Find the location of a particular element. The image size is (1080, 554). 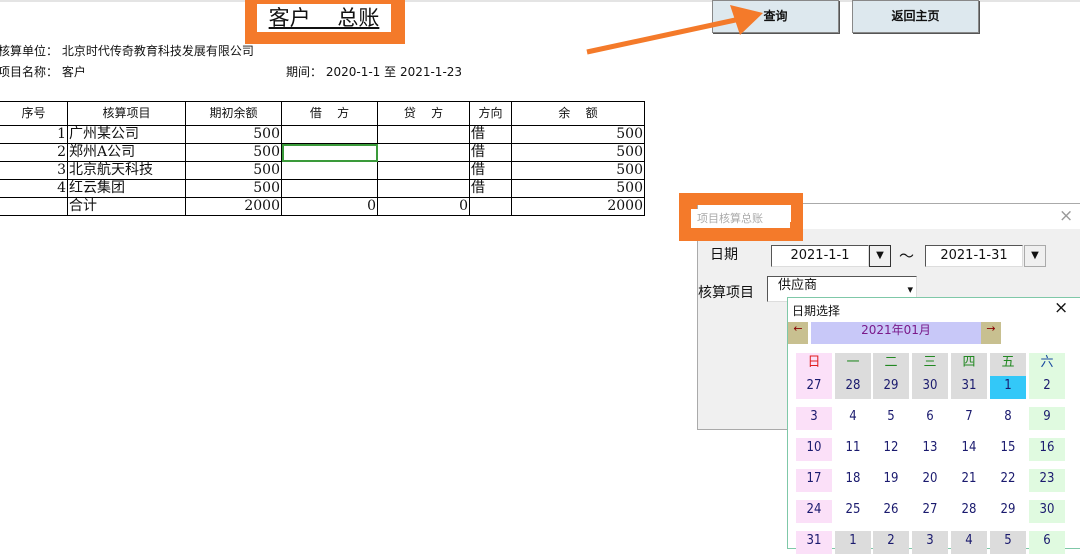

prev-month-button: ← is located at coordinates (798, 333).